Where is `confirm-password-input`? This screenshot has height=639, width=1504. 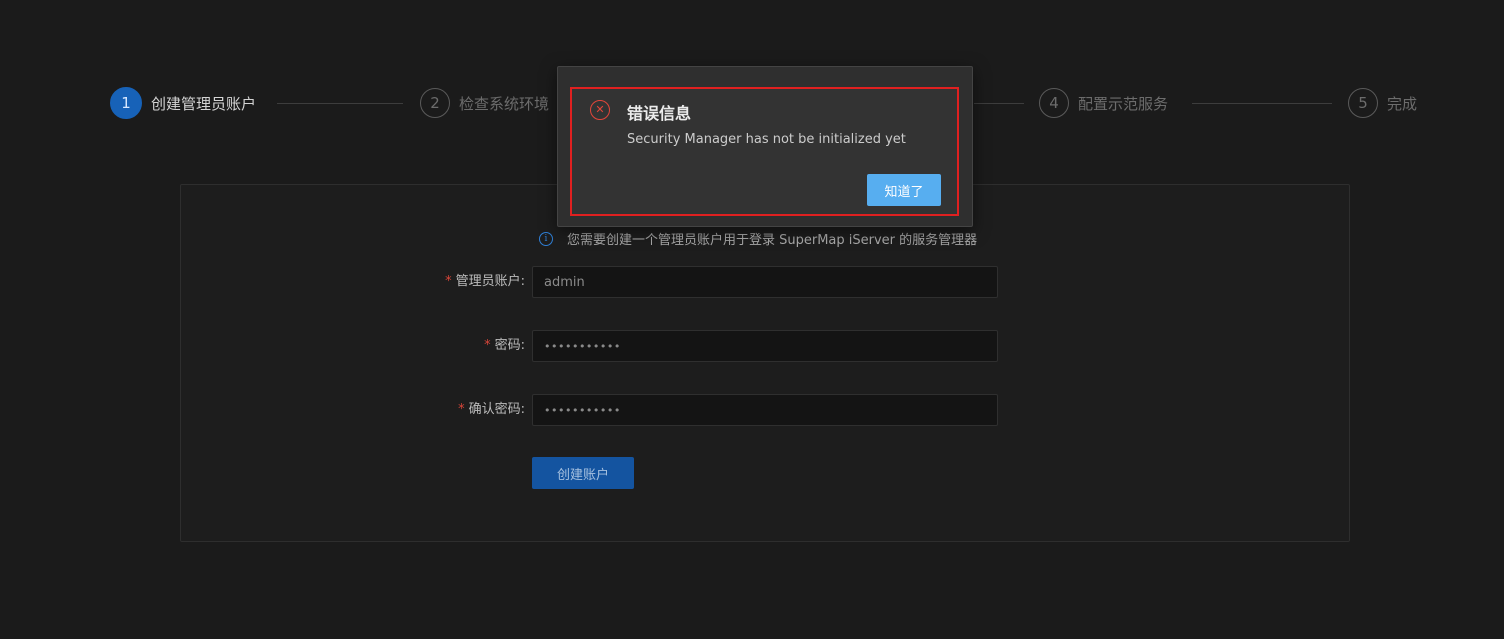
confirm-password-input is located at coordinates (765, 410).